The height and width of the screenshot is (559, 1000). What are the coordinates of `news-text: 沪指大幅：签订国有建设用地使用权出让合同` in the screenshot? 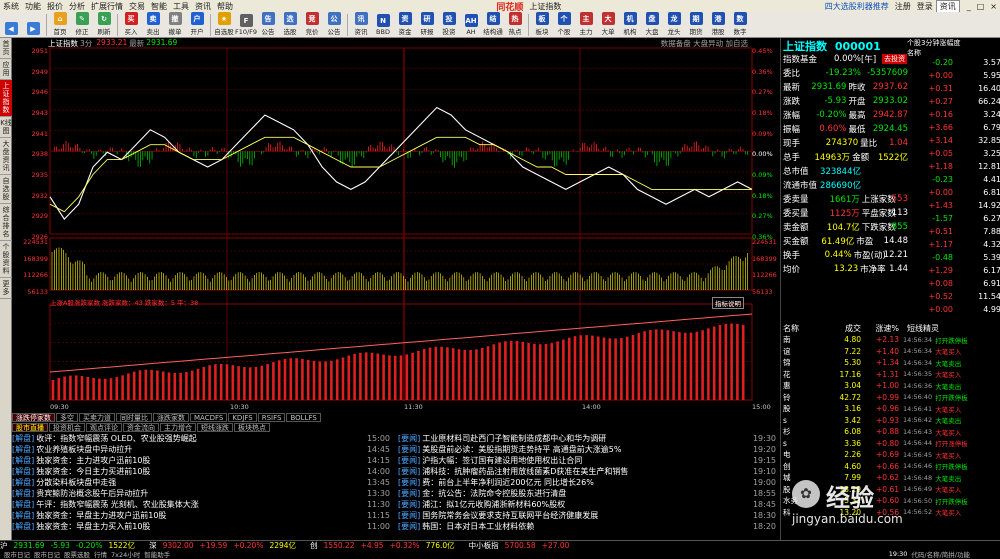 It's located at (585, 460).